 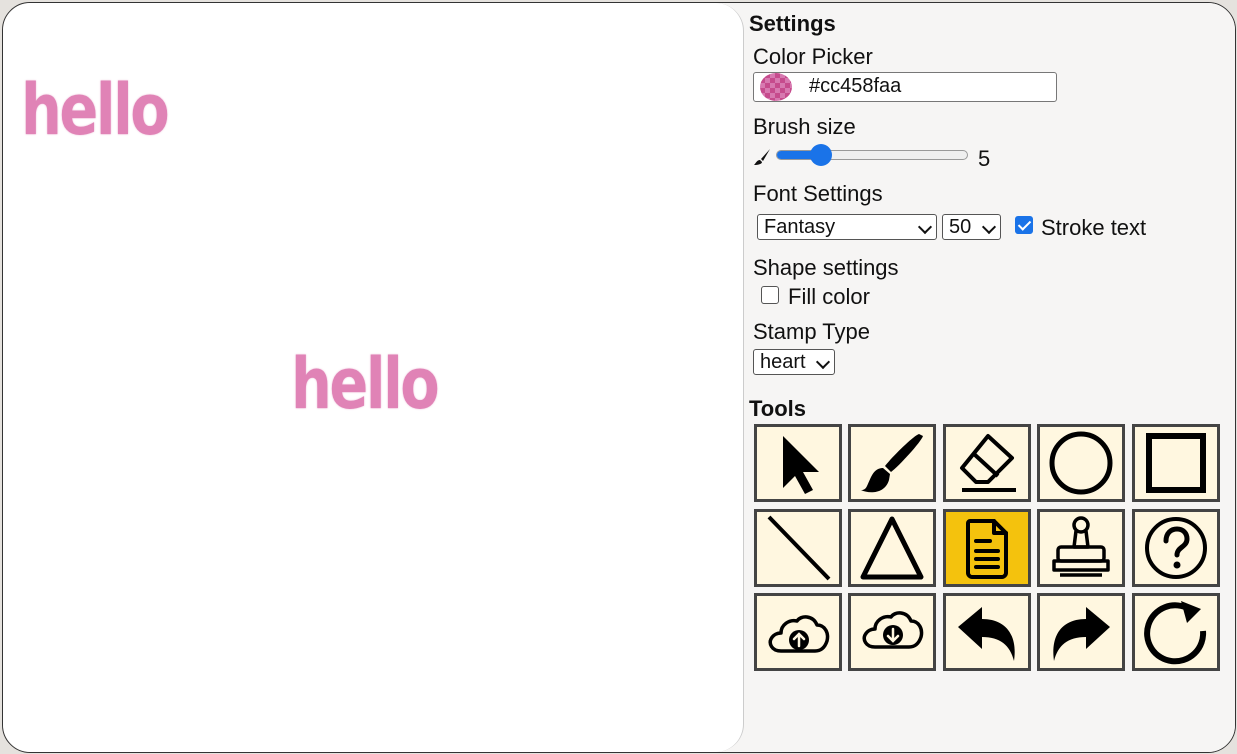 I want to click on brush-size-slider, so click(x=872, y=155).